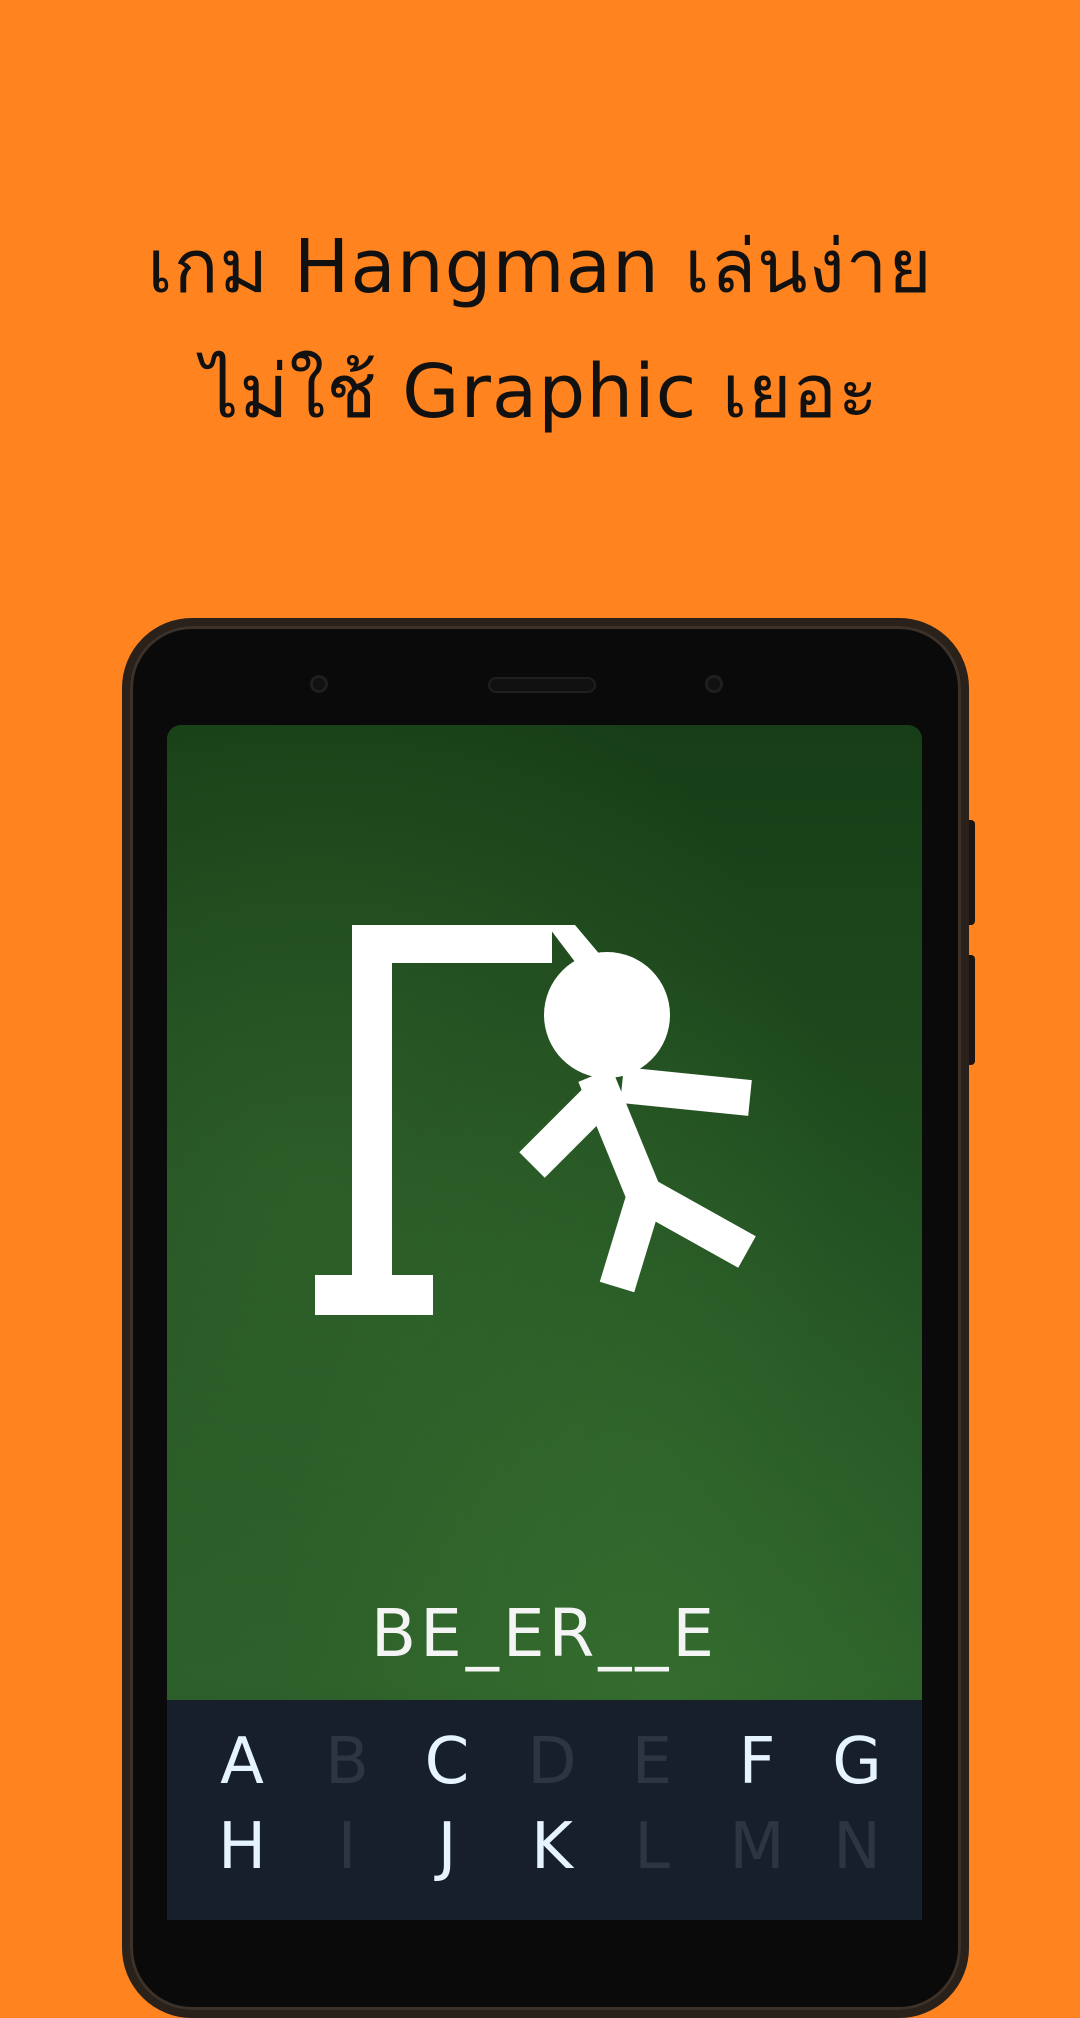 This screenshot has height=2018, width=1080. What do you see at coordinates (652, 1847) in the screenshot?
I see `key-l: L` at bounding box center [652, 1847].